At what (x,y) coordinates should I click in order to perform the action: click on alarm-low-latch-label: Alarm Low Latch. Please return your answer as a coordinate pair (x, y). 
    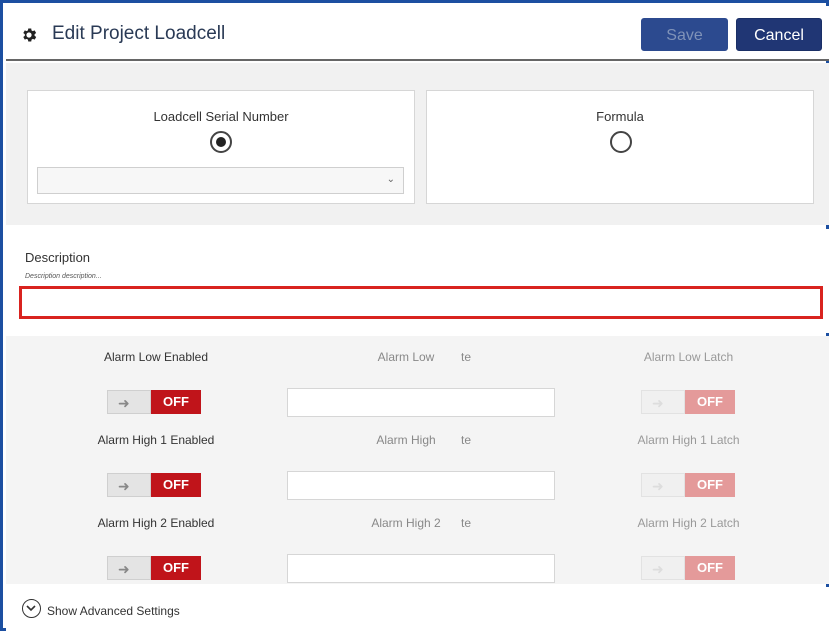
    Looking at the image, I should click on (688, 357).